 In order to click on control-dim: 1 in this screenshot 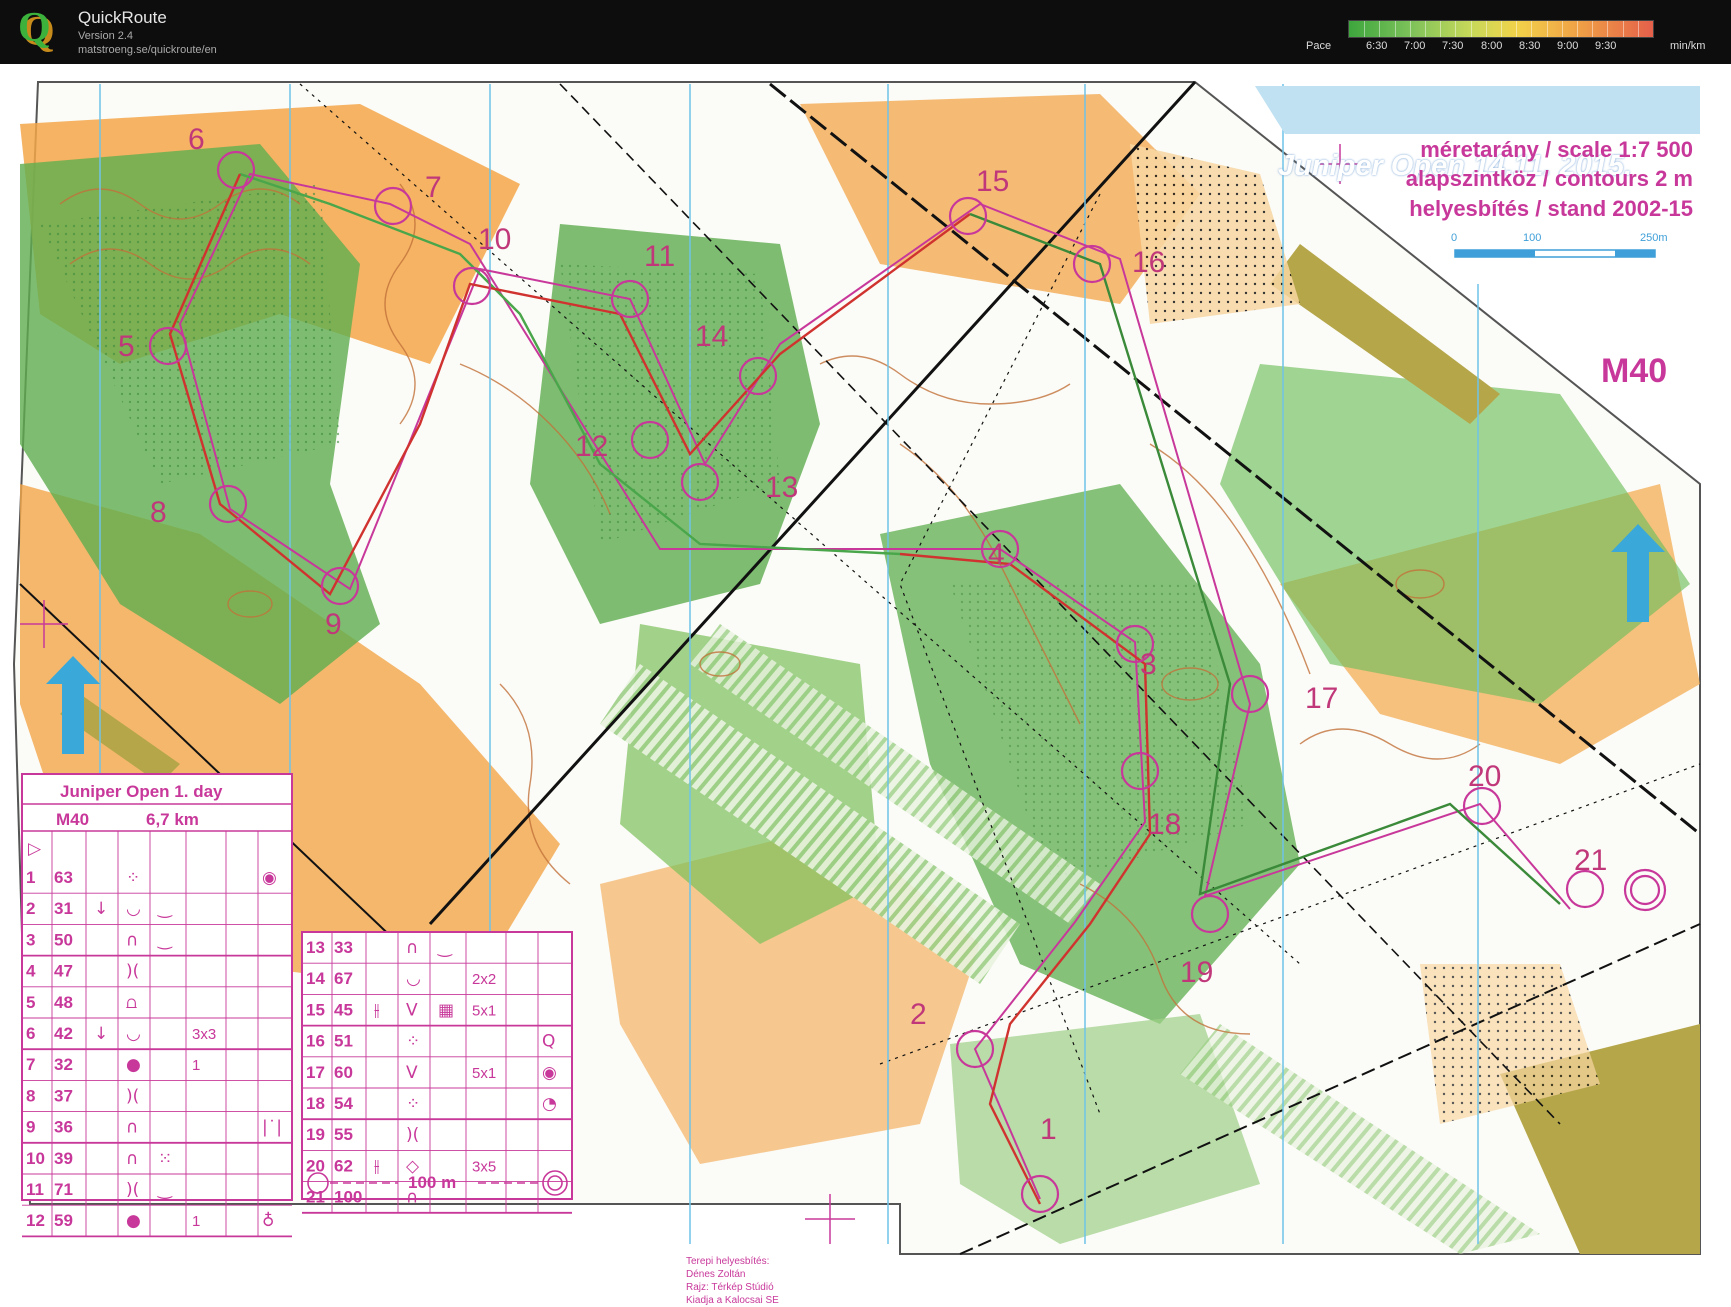, I will do `click(196, 1221)`.